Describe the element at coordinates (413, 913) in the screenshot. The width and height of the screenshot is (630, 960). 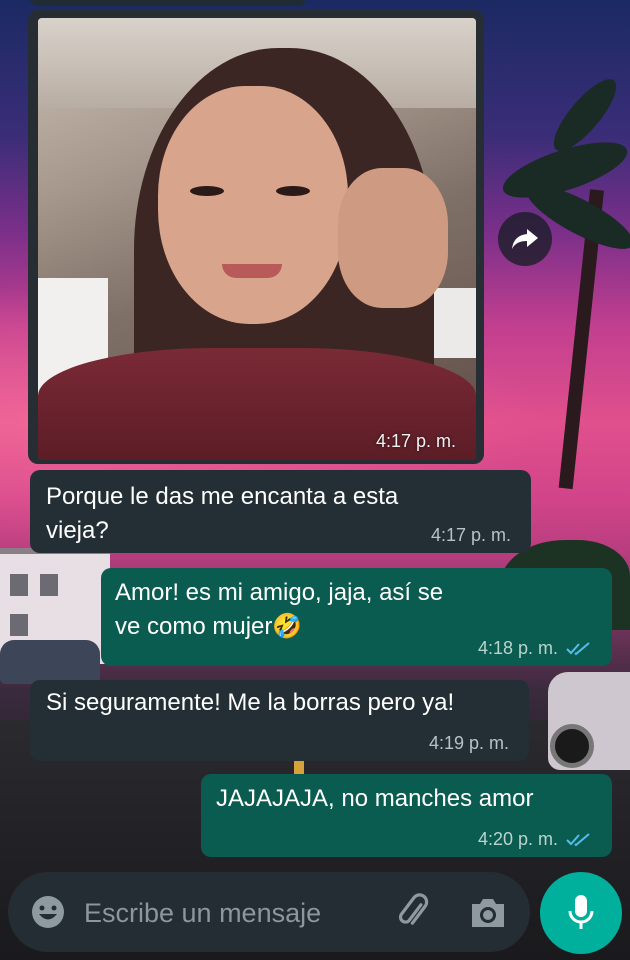
I see `paperclip-icon` at that location.